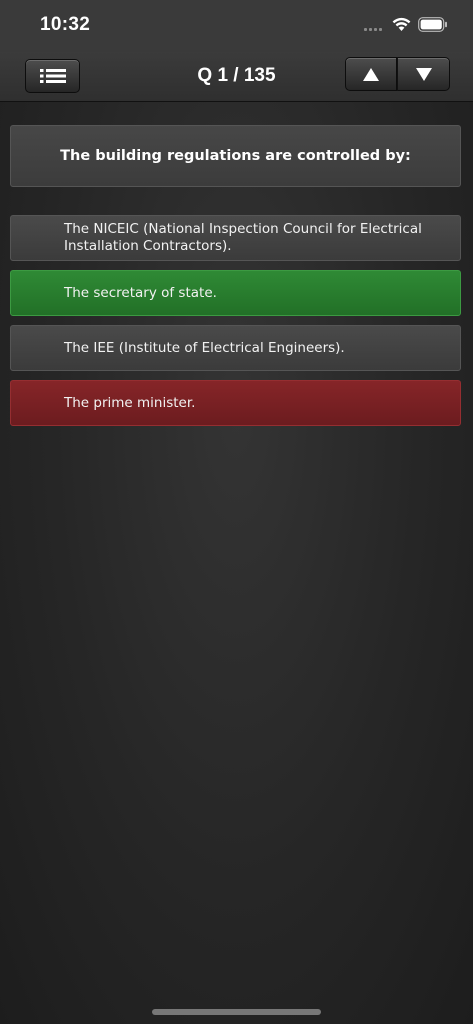  Describe the element at coordinates (401, 24) in the screenshot. I see `wifi-icon` at that location.